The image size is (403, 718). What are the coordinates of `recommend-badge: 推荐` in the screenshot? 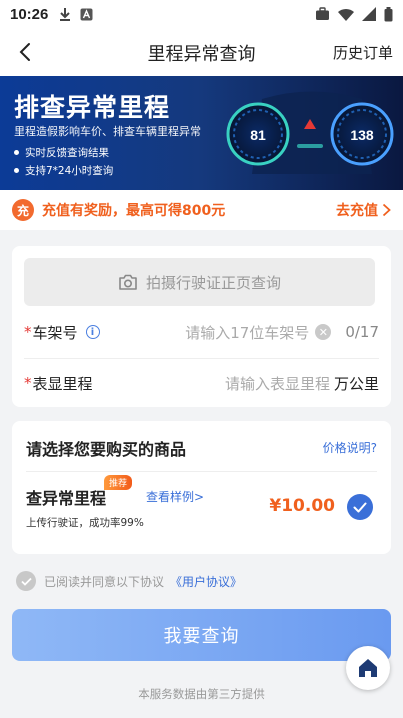 It's located at (118, 482).